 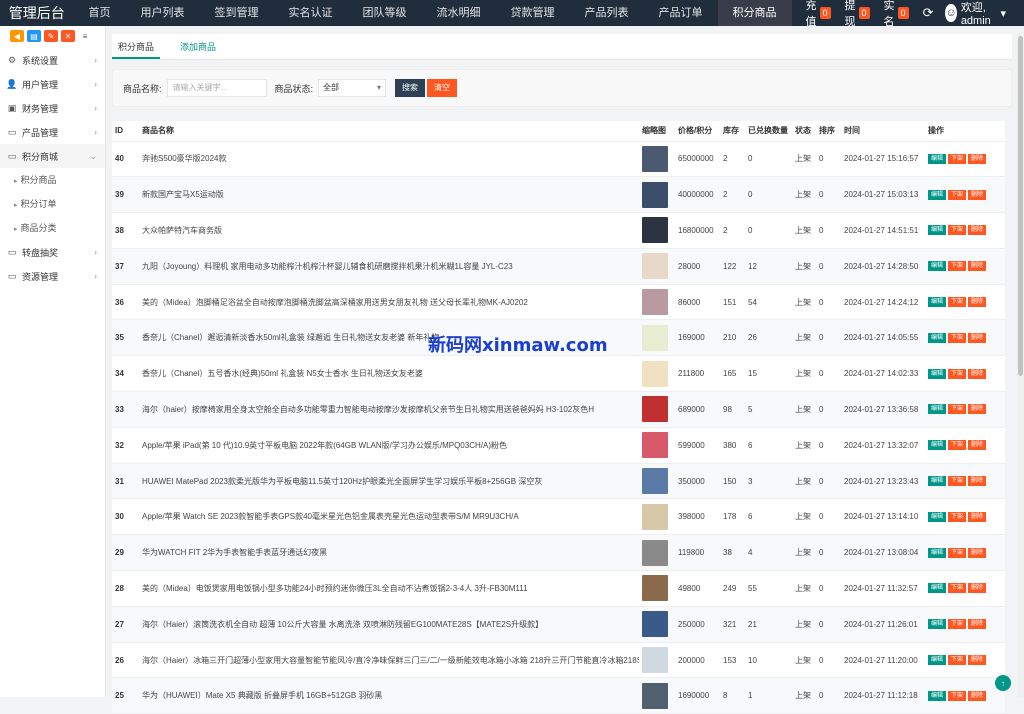 I want to click on nav-item-5: 流水明细, so click(x=459, y=13).